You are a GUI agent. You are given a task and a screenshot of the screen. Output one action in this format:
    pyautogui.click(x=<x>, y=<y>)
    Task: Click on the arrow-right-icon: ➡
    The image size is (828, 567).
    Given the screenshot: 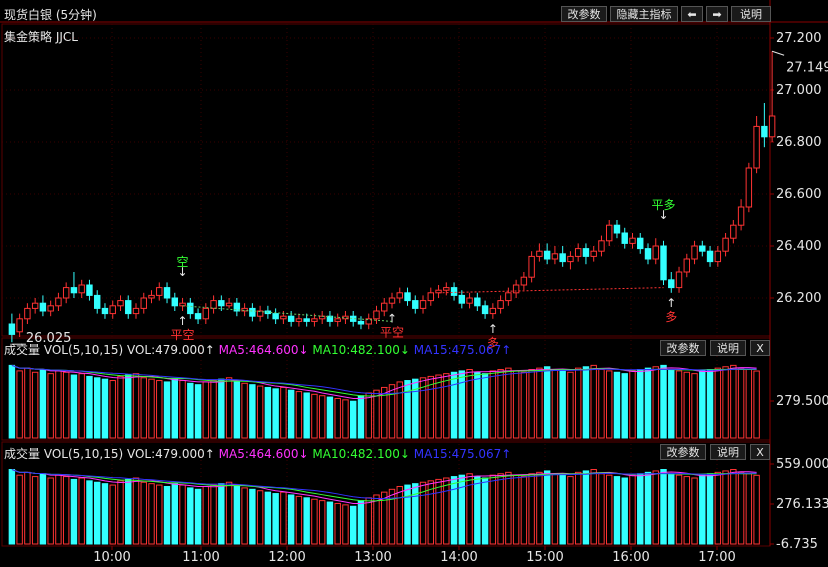 What is the action you would take?
    pyautogui.click(x=717, y=14)
    